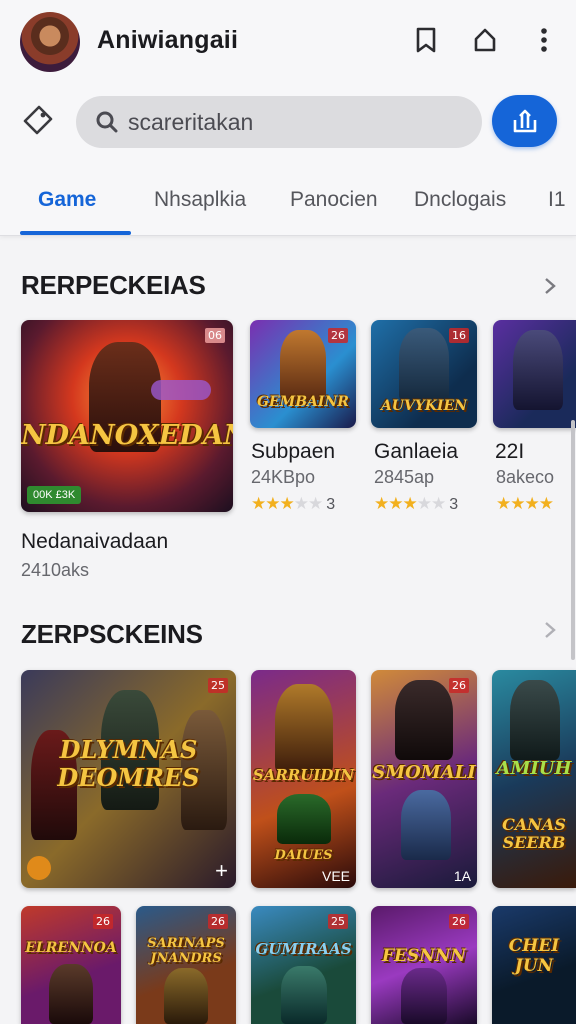 The image size is (576, 1024). Describe the element at coordinates (525, 477) in the screenshot. I see `game-sub: 8akeco` at that location.